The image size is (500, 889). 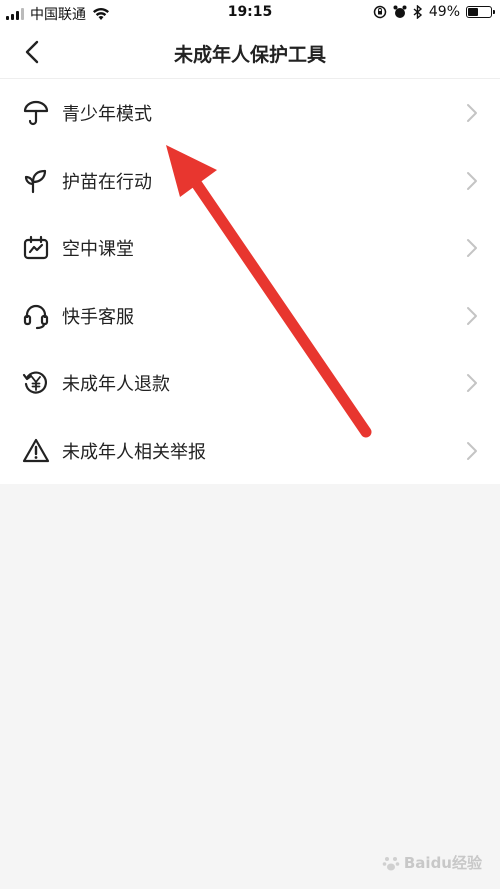 I want to click on menu-item-label: 空中课堂, so click(x=98, y=249).